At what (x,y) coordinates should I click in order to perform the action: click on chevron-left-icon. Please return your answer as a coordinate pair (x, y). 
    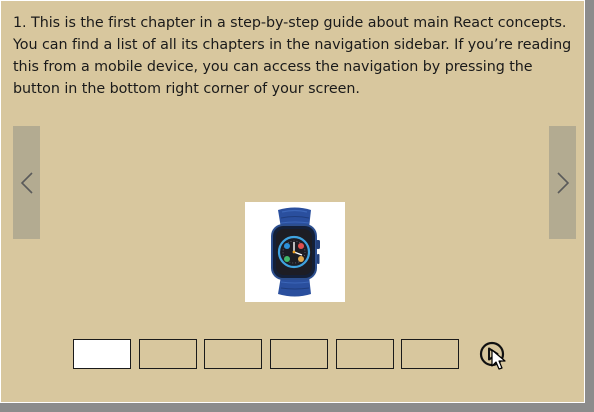
    Looking at the image, I should click on (27, 183).